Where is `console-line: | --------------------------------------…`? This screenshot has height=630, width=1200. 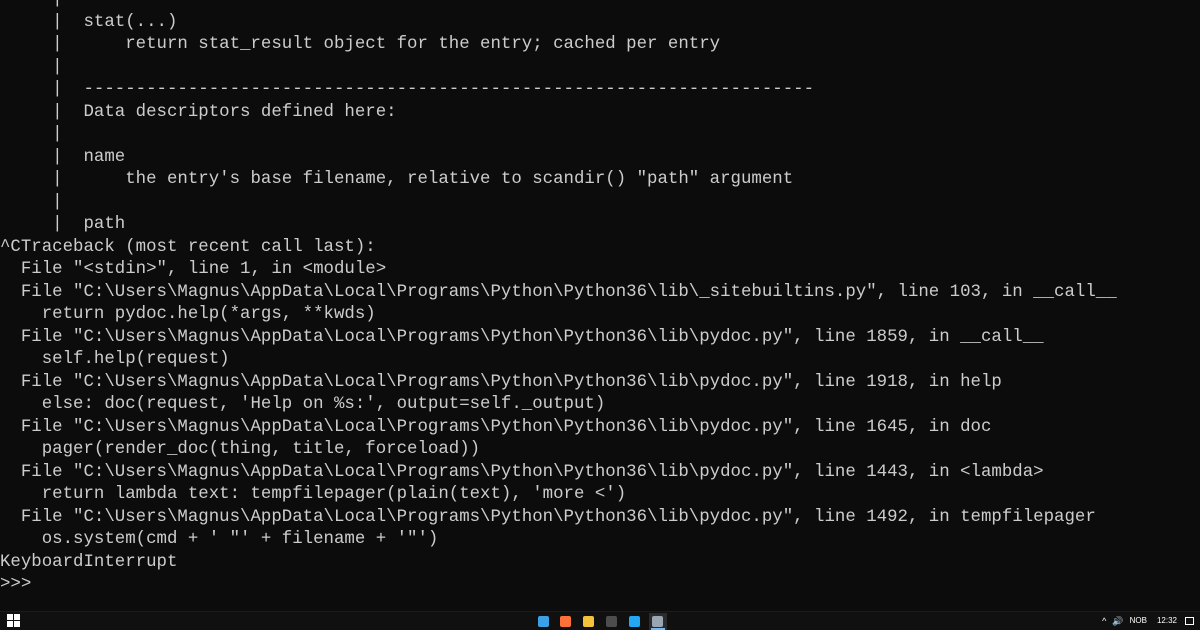
console-line: | --------------------------------------… is located at coordinates (407, 89).